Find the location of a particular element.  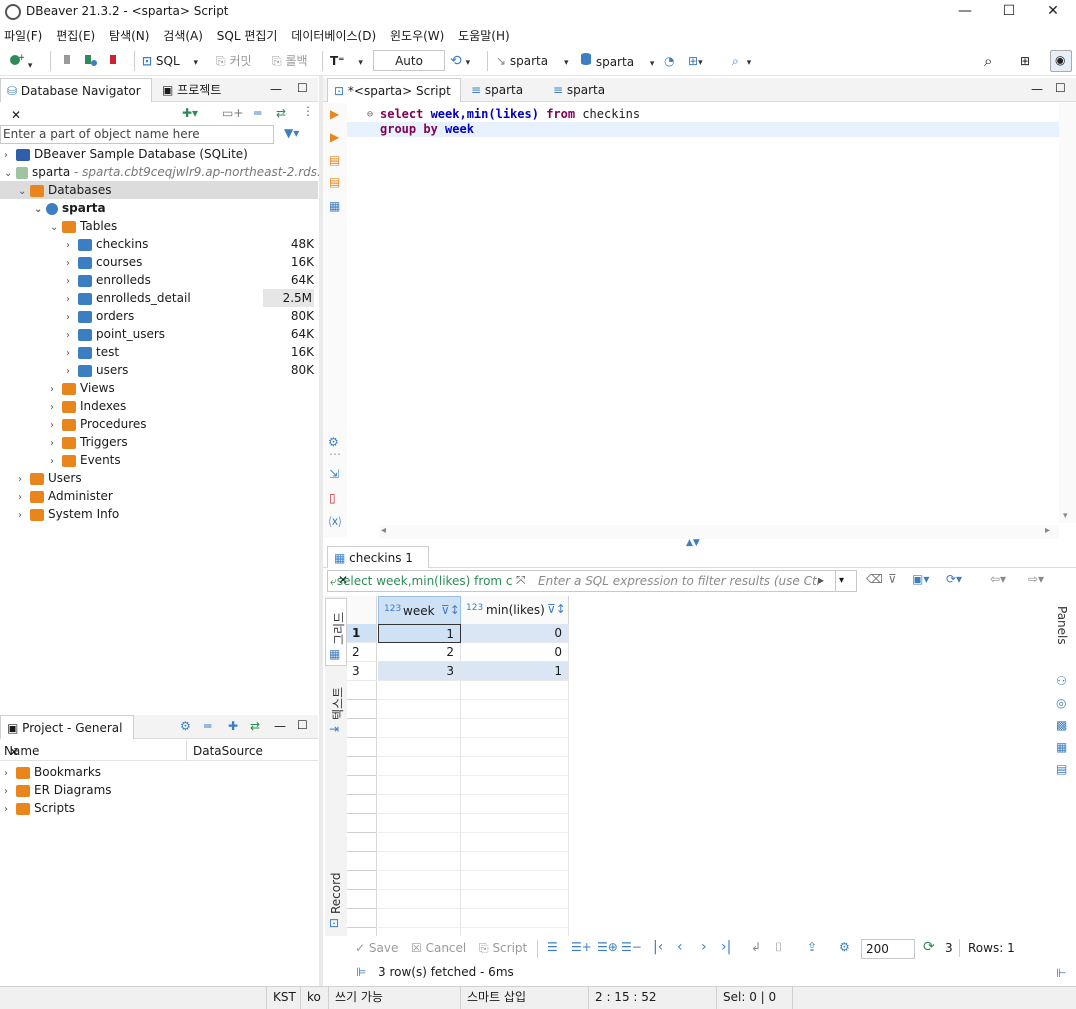

tree-item-table: › test 16K is located at coordinates (192, 352).